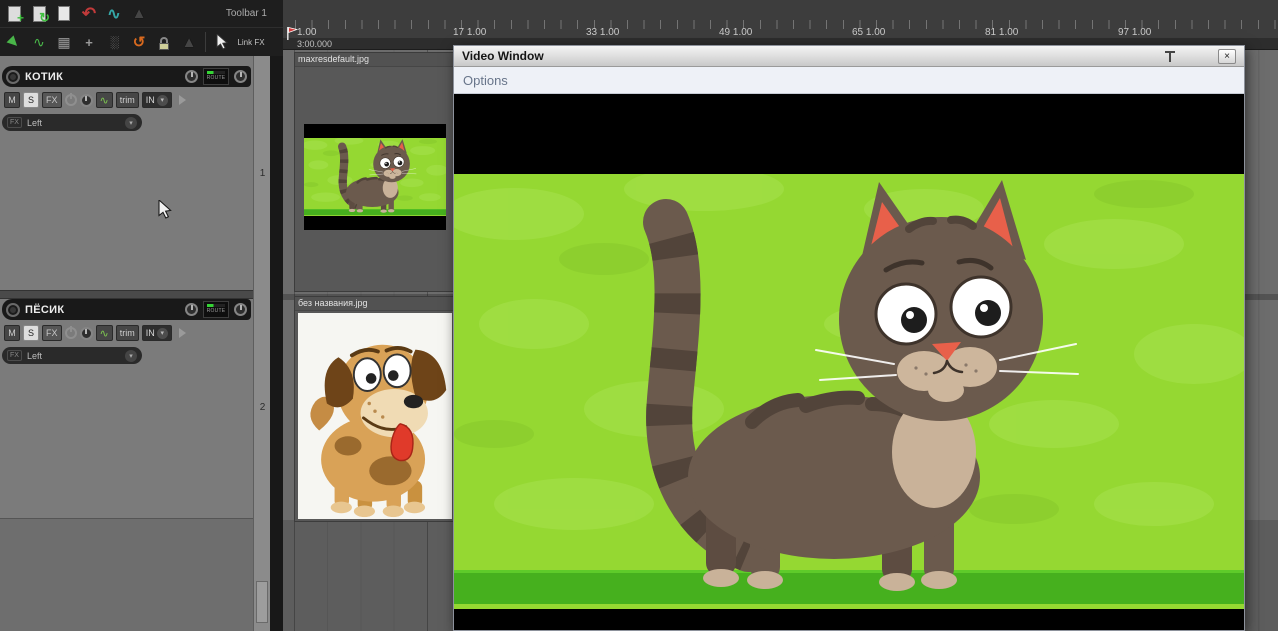 The height and width of the screenshot is (631, 1278). What do you see at coordinates (262, 407) in the screenshot?
I see `track-number: 2` at bounding box center [262, 407].